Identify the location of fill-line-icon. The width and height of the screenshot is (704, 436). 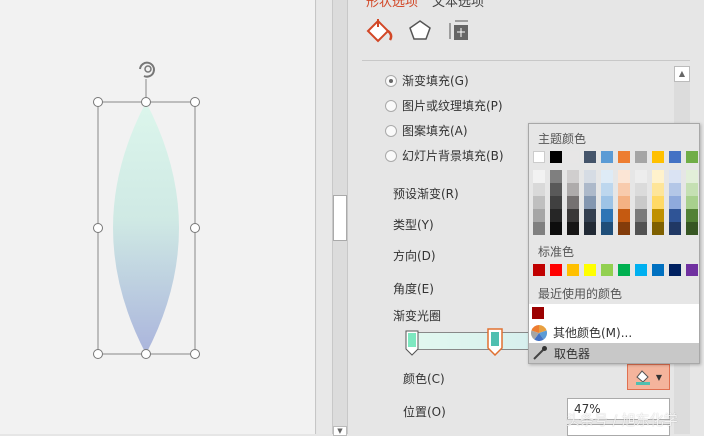
(380, 31).